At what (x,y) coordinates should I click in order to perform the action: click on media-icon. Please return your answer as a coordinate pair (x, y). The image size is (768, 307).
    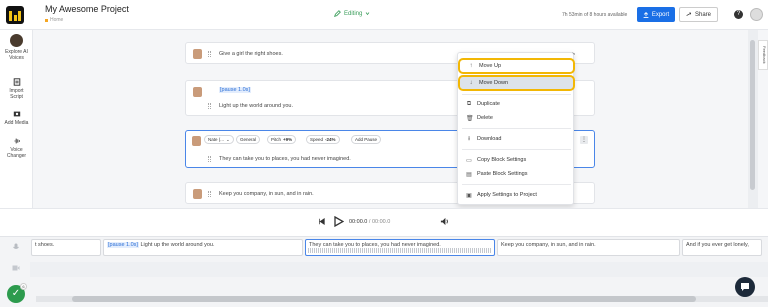
    Looking at the image, I should click on (16, 114).